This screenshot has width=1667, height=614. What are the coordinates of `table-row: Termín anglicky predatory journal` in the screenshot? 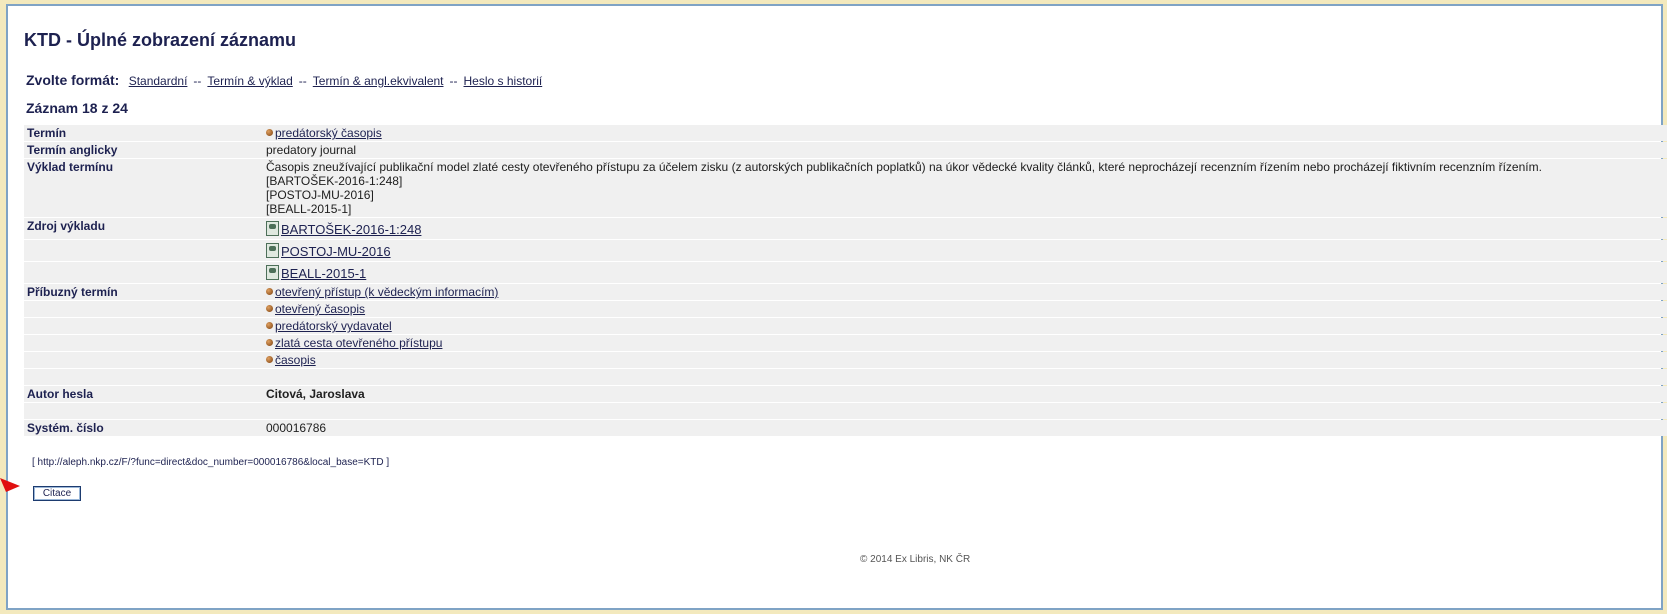 It's located at (845, 150).